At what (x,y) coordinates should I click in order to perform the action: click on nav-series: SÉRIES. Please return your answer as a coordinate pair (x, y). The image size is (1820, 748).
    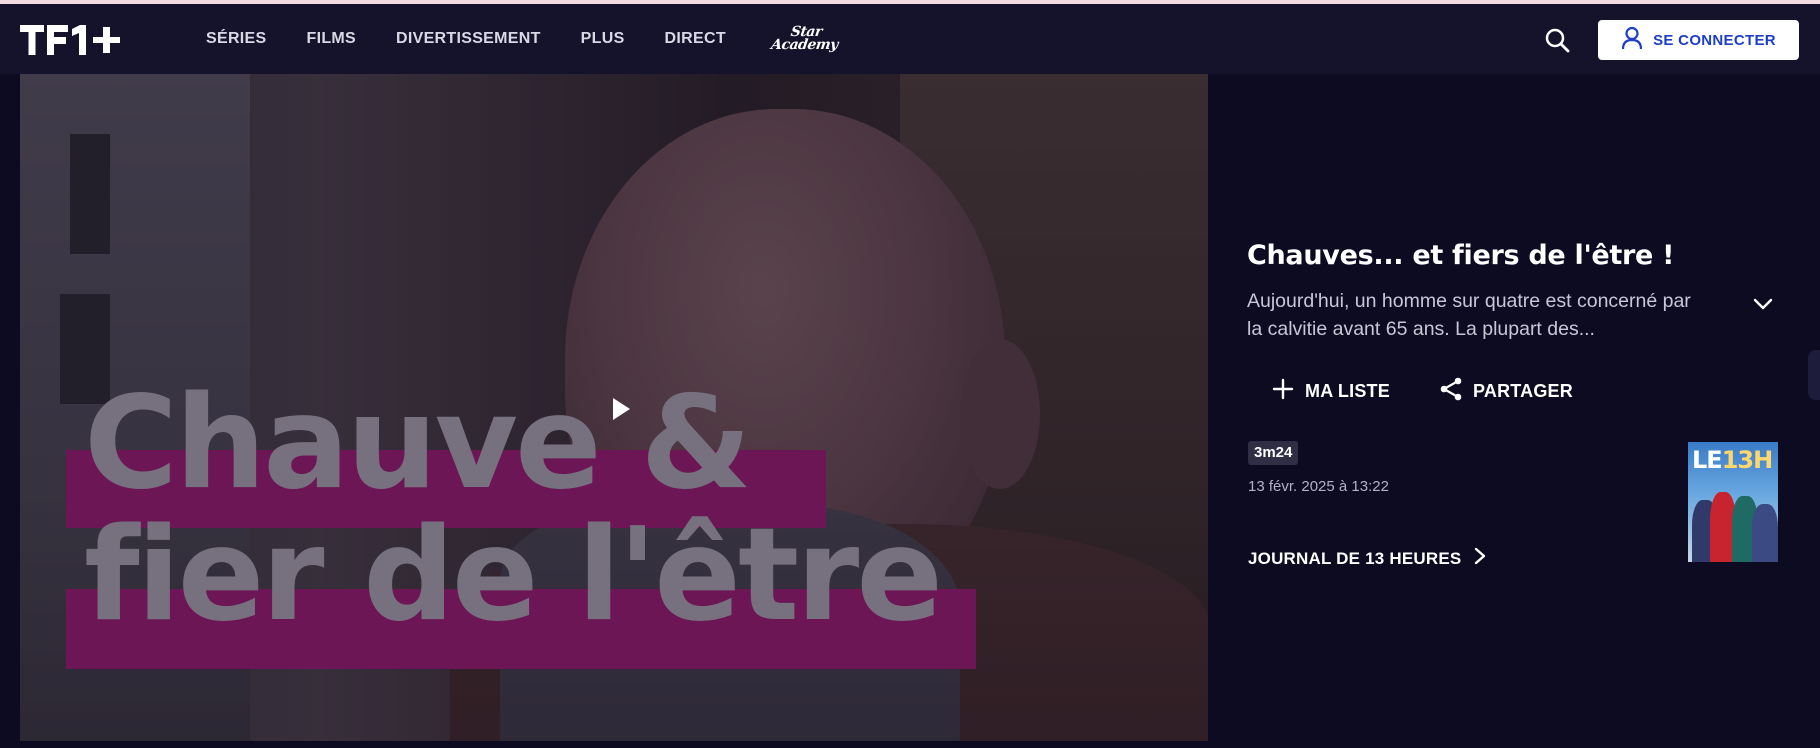
    Looking at the image, I should click on (236, 39).